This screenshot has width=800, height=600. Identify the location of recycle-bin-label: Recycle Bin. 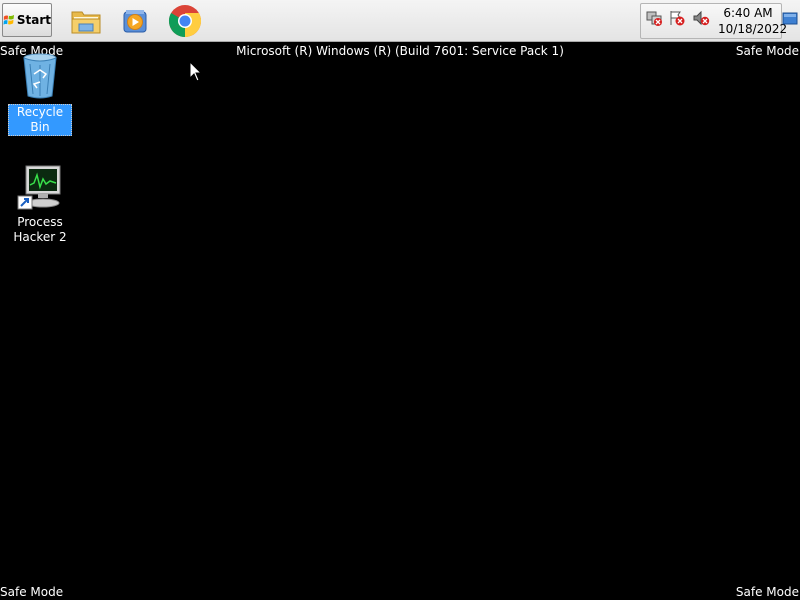
(40, 120).